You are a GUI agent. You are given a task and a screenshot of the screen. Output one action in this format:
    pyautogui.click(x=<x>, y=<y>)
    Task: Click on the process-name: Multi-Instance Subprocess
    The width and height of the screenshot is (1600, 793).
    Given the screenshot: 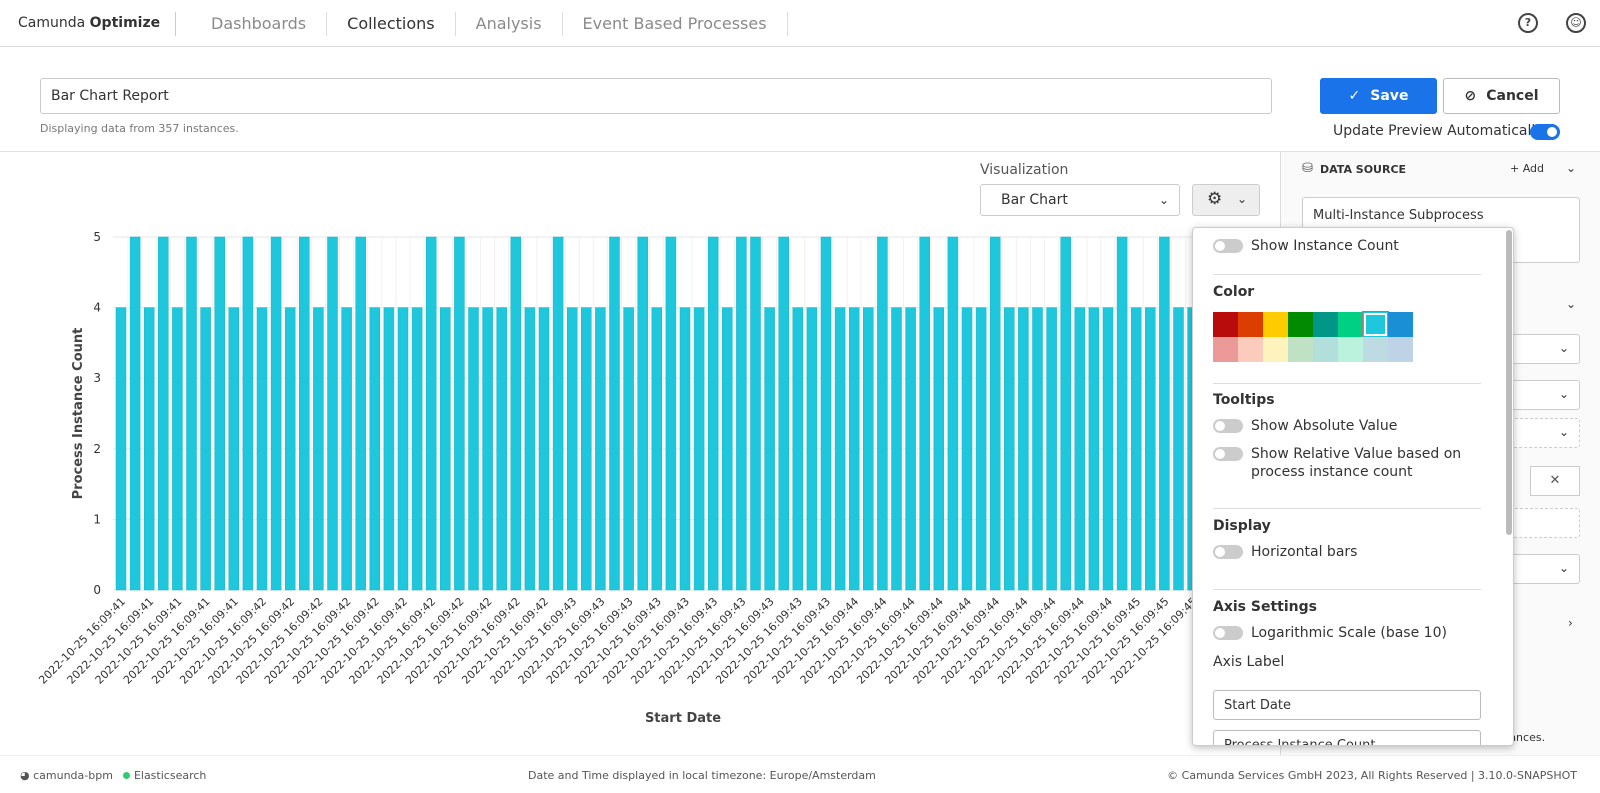 What is the action you would take?
    pyautogui.click(x=1398, y=215)
    